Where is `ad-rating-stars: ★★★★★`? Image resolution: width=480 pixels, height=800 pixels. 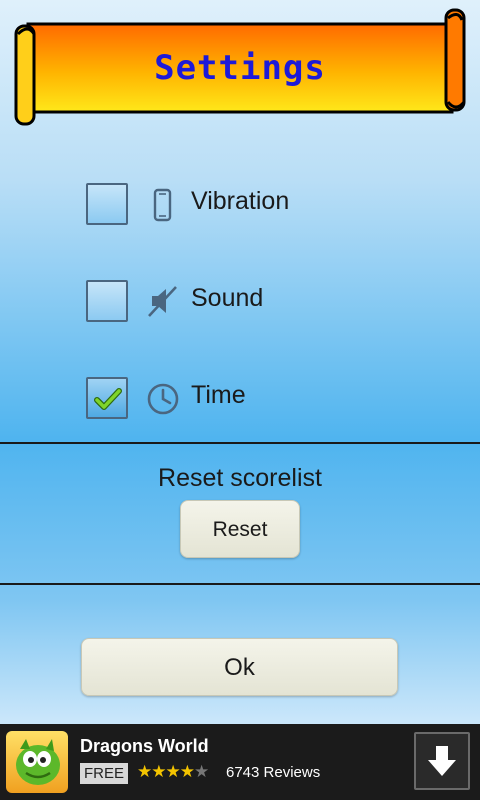
ad-rating-stars: ★★★★★ is located at coordinates (173, 772).